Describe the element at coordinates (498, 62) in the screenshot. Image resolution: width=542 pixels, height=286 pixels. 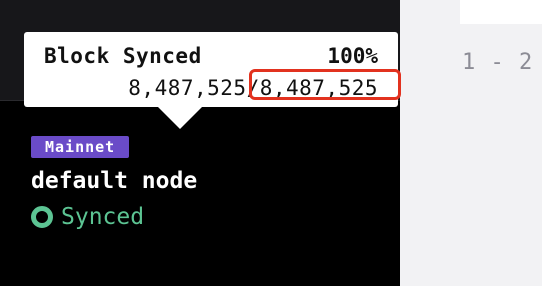
I see `pagination-label: 1 - 2` at that location.